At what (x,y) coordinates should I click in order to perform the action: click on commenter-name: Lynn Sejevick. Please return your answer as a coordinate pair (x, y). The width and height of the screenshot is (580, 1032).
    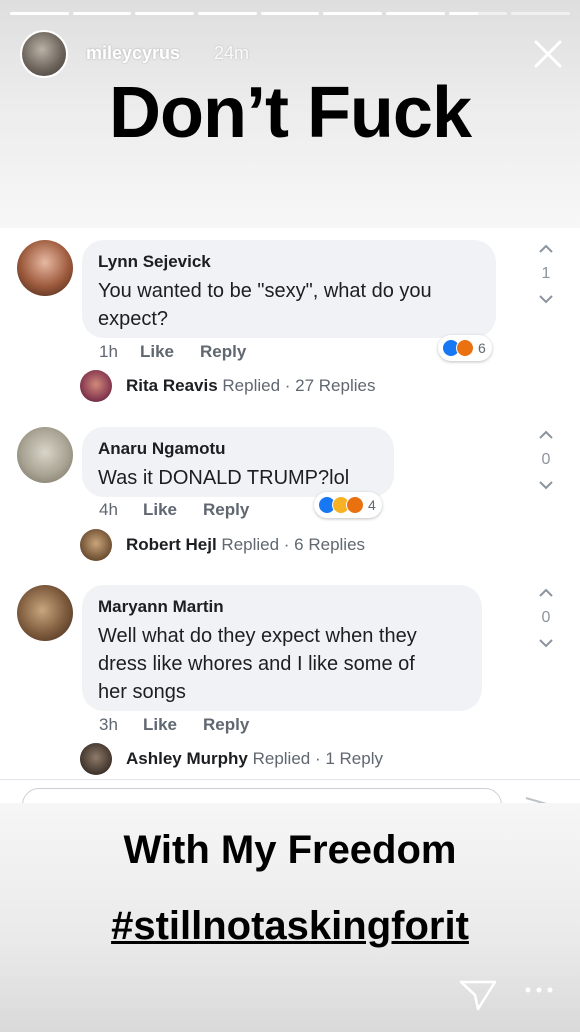
    Looking at the image, I should click on (289, 262).